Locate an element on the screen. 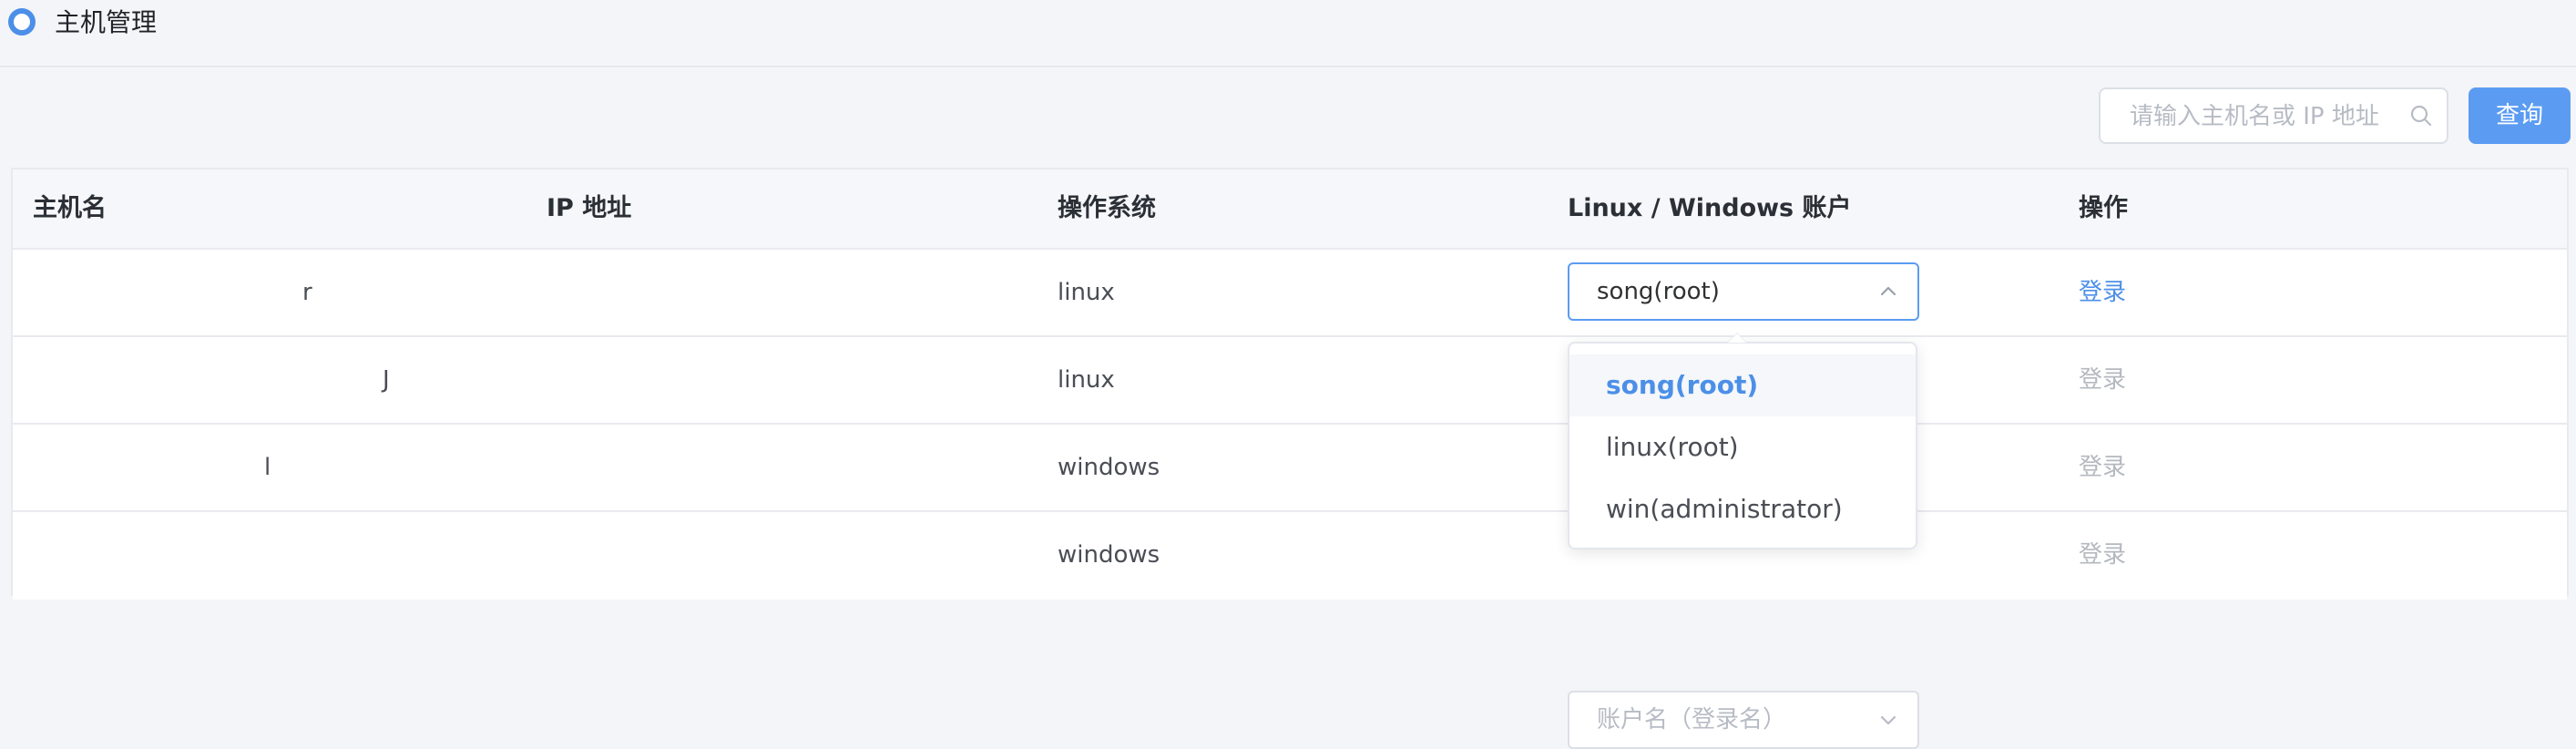 This screenshot has width=2576, height=749. table-row: l windows 登录 is located at coordinates (1290, 469).